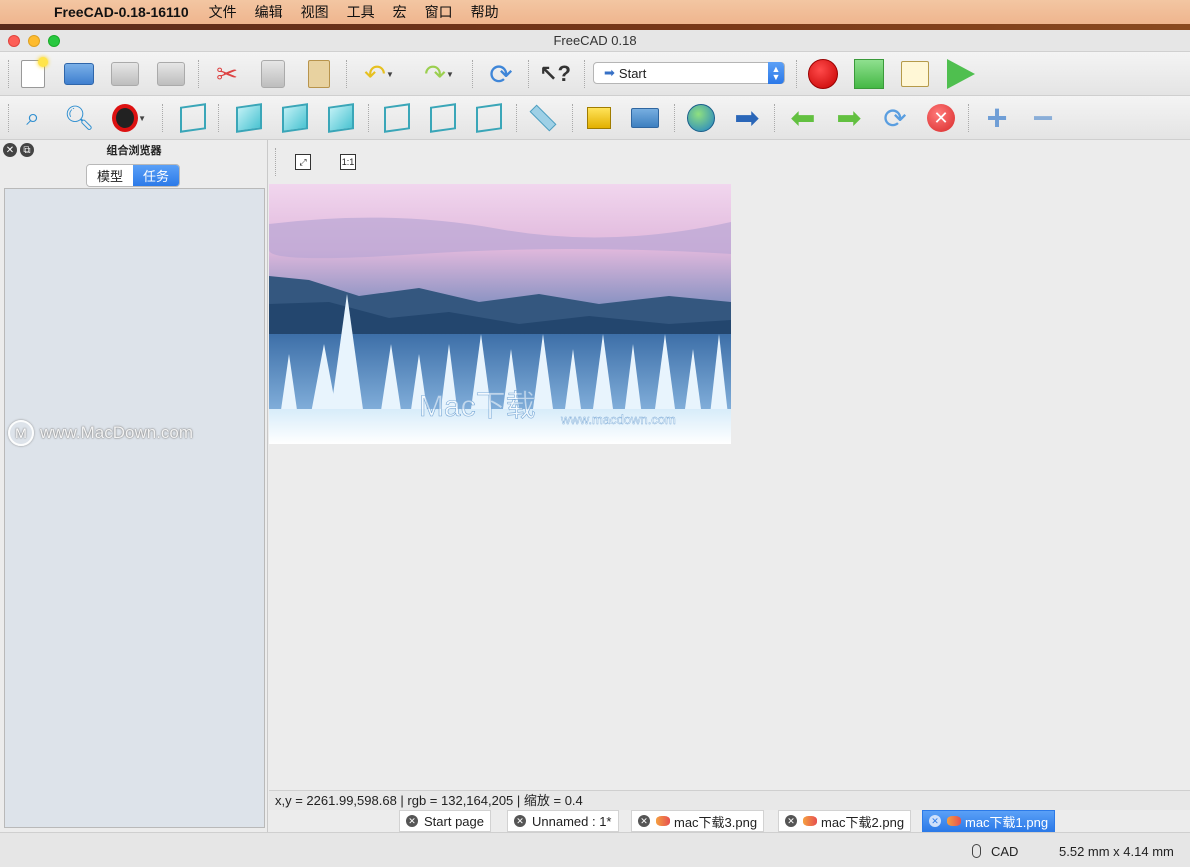 The image size is (1190, 867). I want to click on mouse-icon, so click(976, 851).